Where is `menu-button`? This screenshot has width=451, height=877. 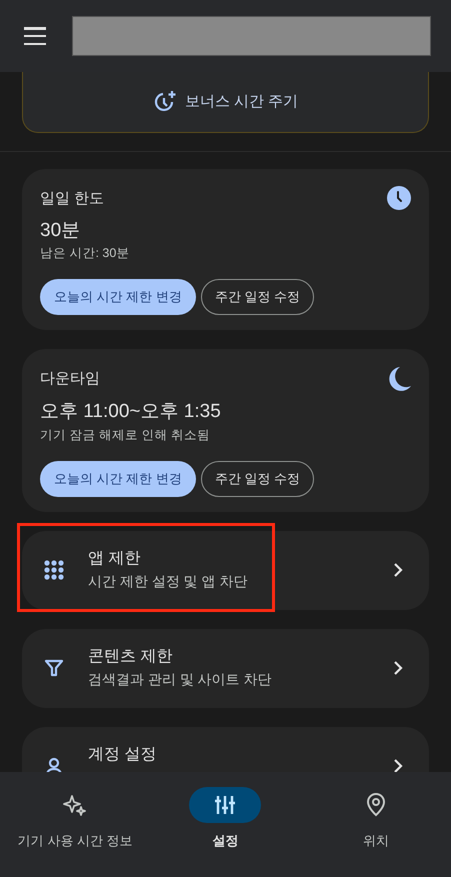
menu-button is located at coordinates (35, 36).